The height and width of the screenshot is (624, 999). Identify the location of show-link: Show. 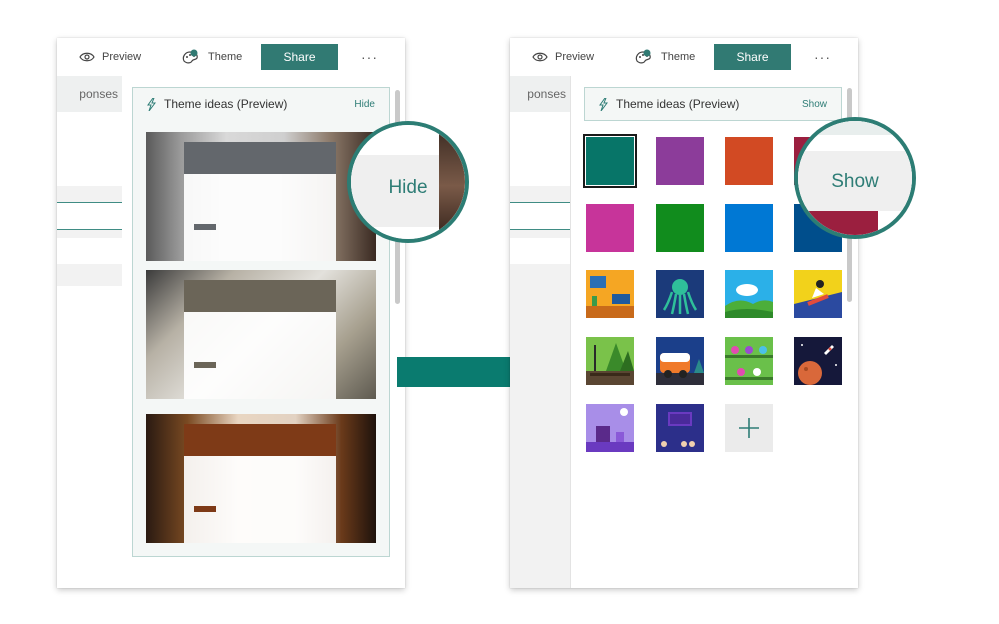
(814, 104).